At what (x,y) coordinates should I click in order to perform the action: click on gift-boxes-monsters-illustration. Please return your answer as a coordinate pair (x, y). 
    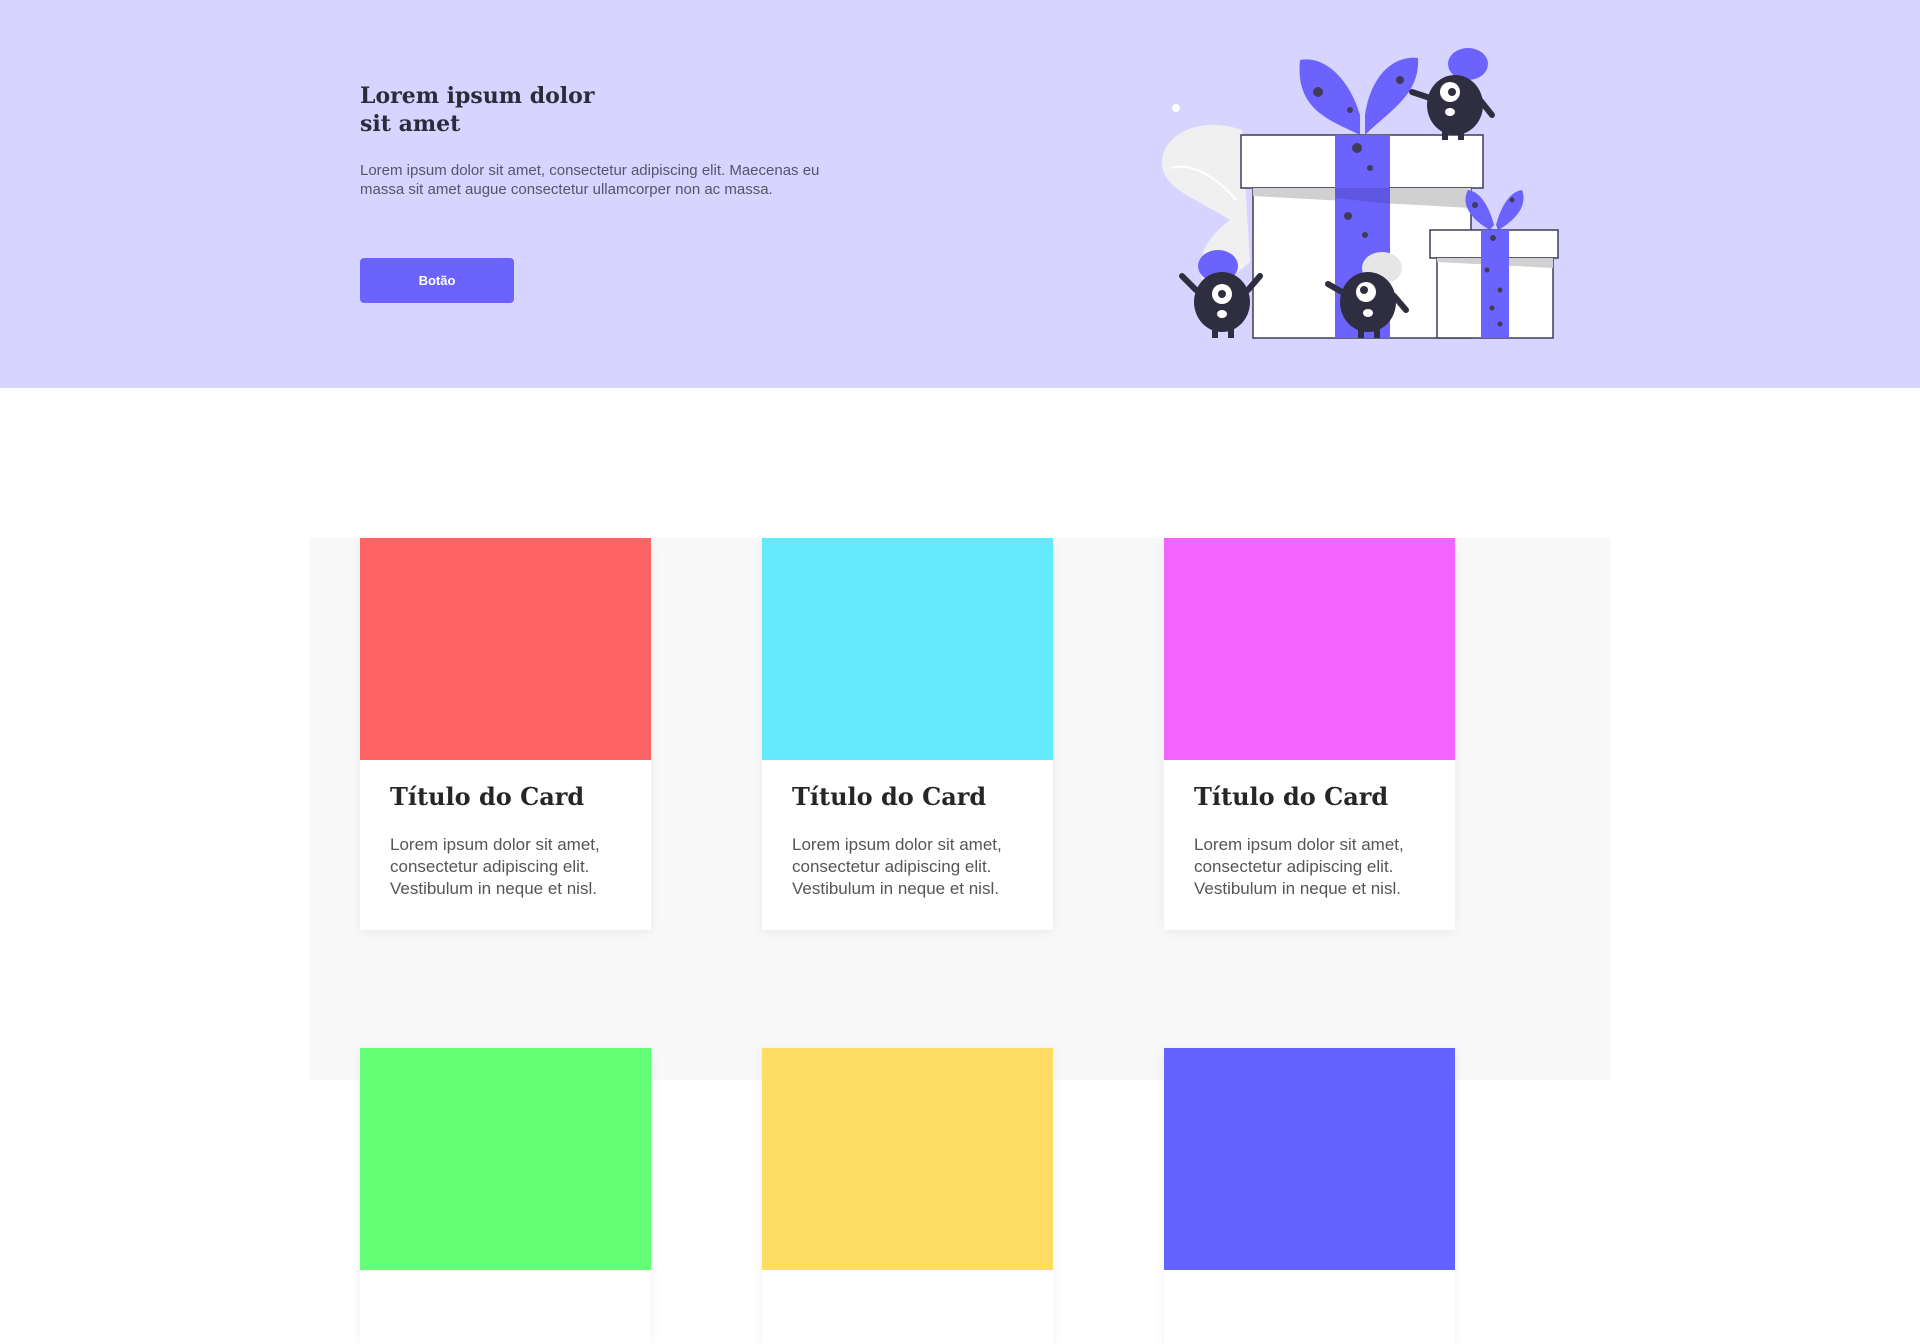
    Looking at the image, I should click on (1360, 195).